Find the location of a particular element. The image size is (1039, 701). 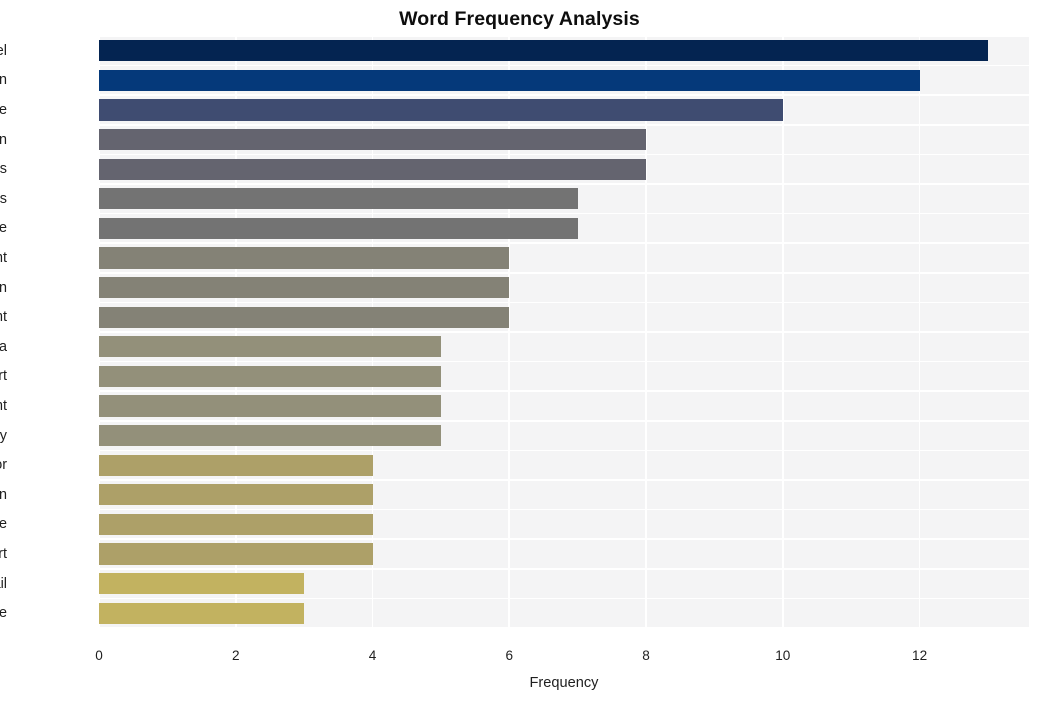

chart-title: Word Frequency Analysis is located at coordinates (519, 19).